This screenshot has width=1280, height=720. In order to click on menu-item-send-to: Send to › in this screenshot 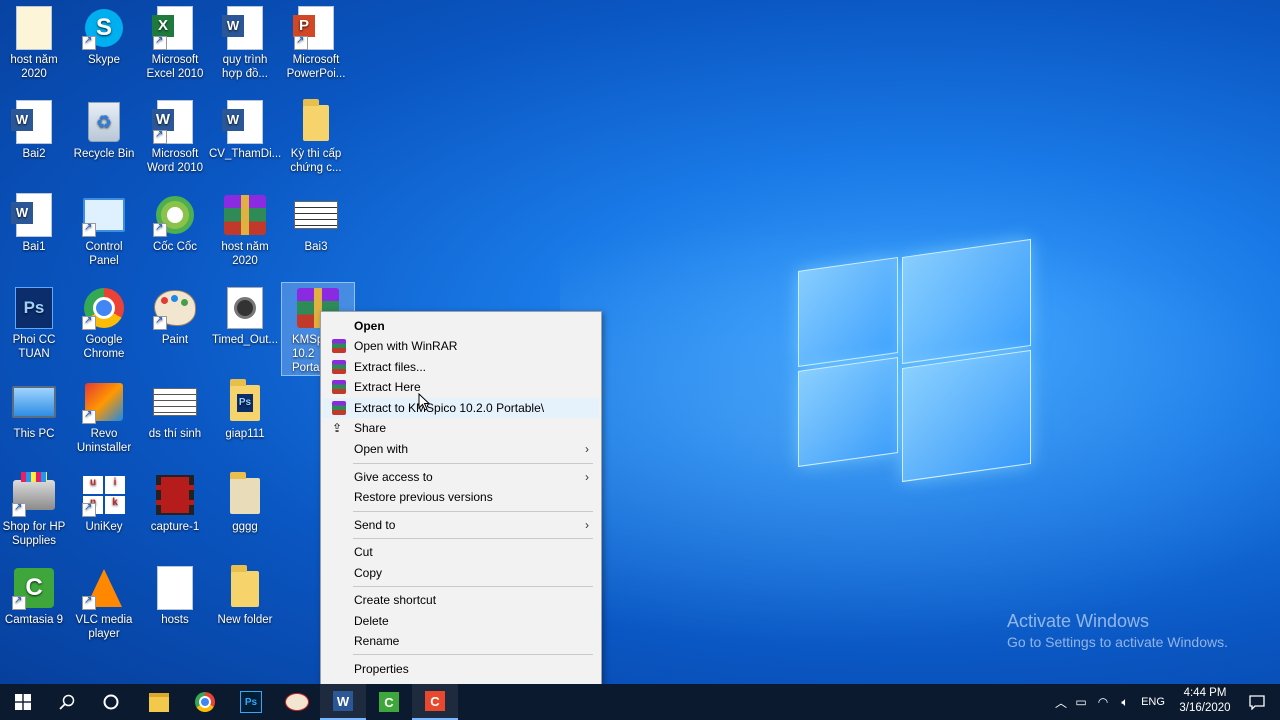, I will do `click(461, 525)`.